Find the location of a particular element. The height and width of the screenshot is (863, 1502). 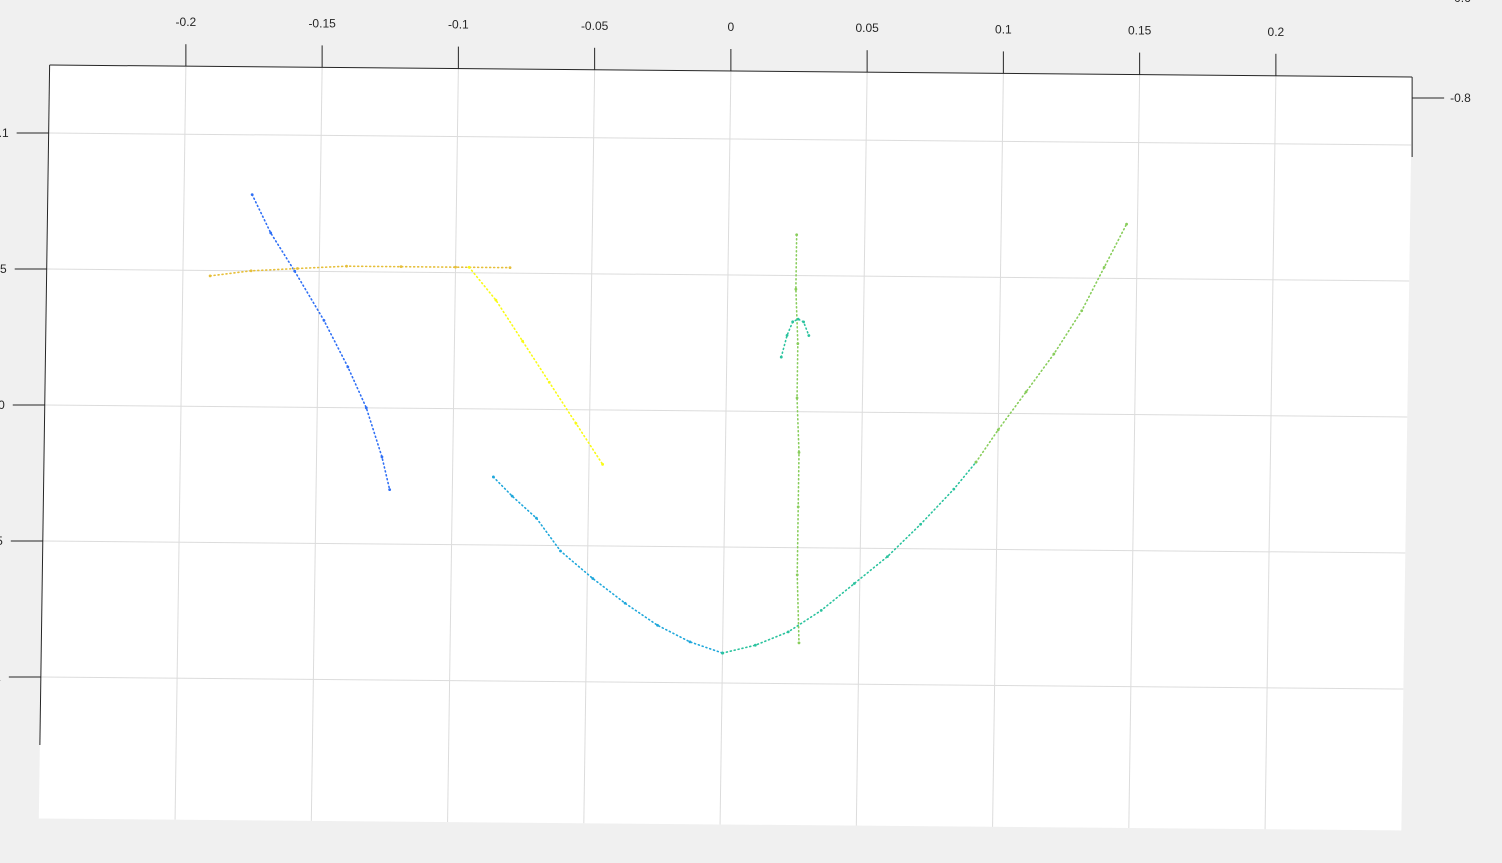

y-tick-label: 0 is located at coordinates (2, 405).